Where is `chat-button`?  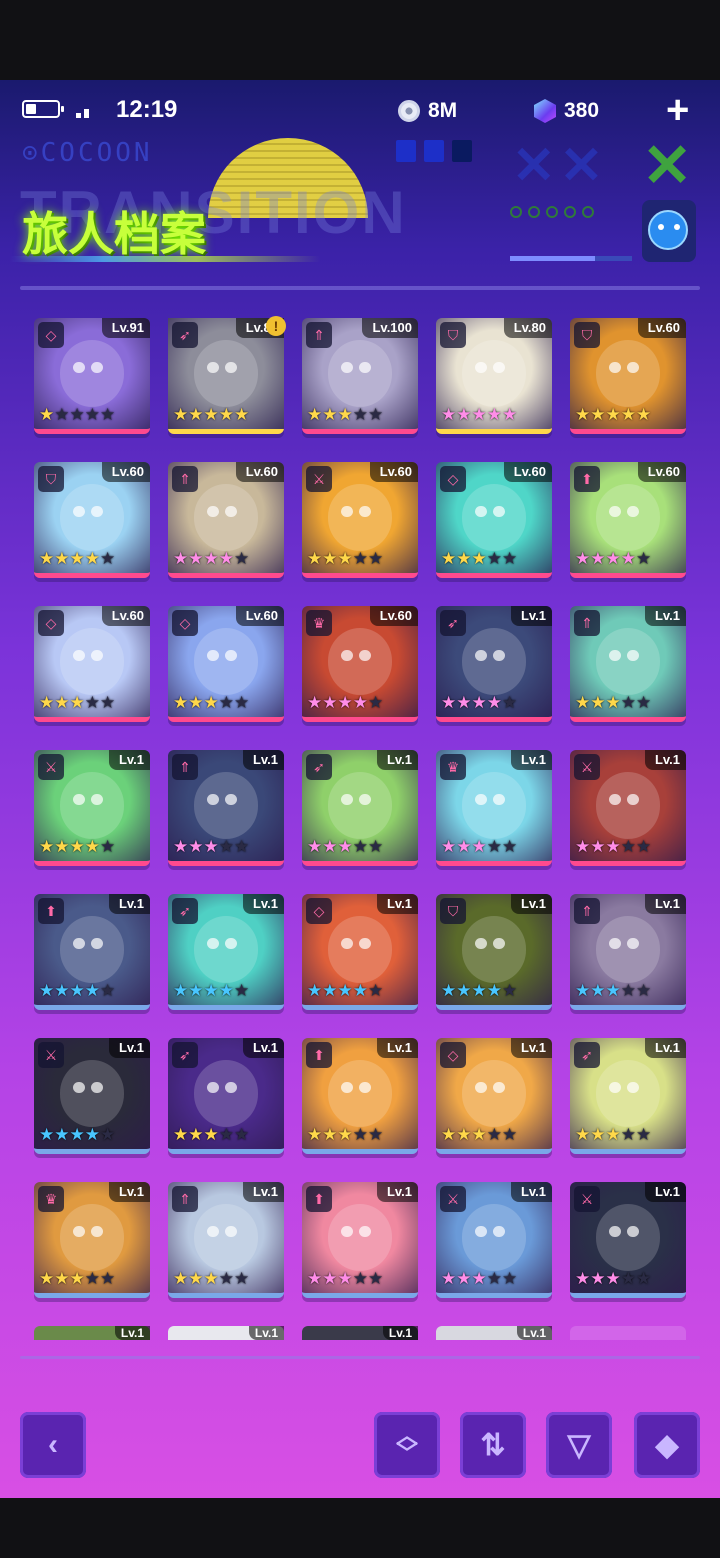 chat-button is located at coordinates (669, 231).